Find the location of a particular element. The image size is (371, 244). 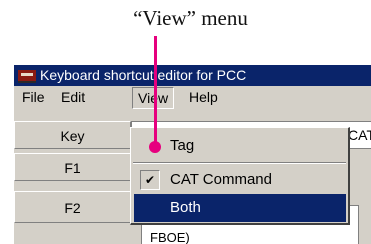

title-bar: Keyboard shortcut editor for PCC is located at coordinates (192, 75).